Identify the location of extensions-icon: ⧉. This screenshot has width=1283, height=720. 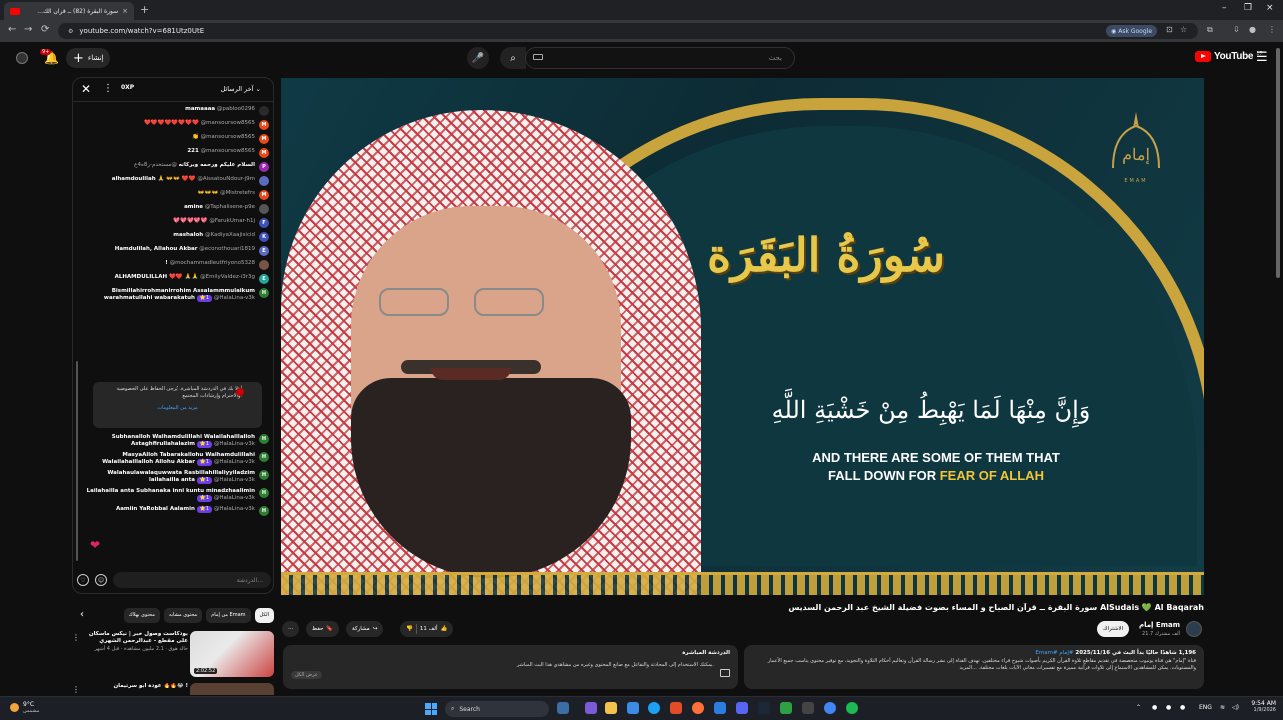
(1210, 30).